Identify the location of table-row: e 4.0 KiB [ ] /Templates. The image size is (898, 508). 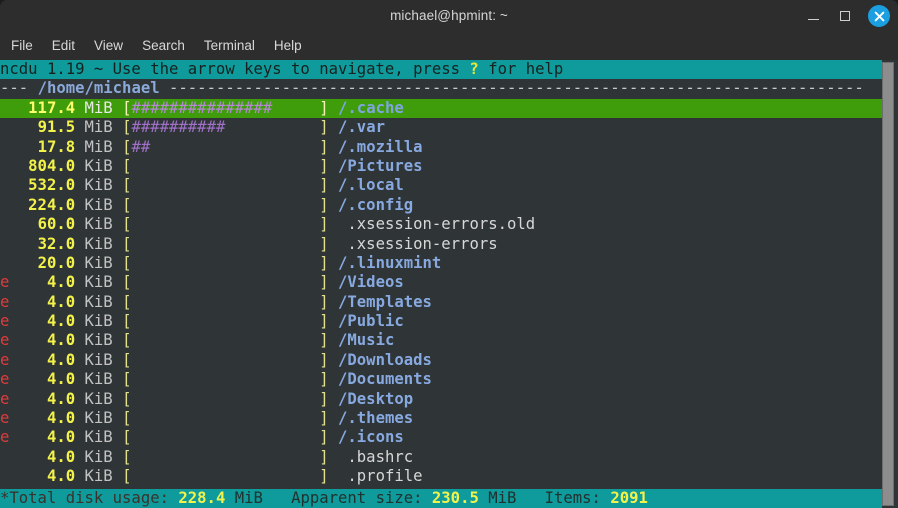
(441, 302).